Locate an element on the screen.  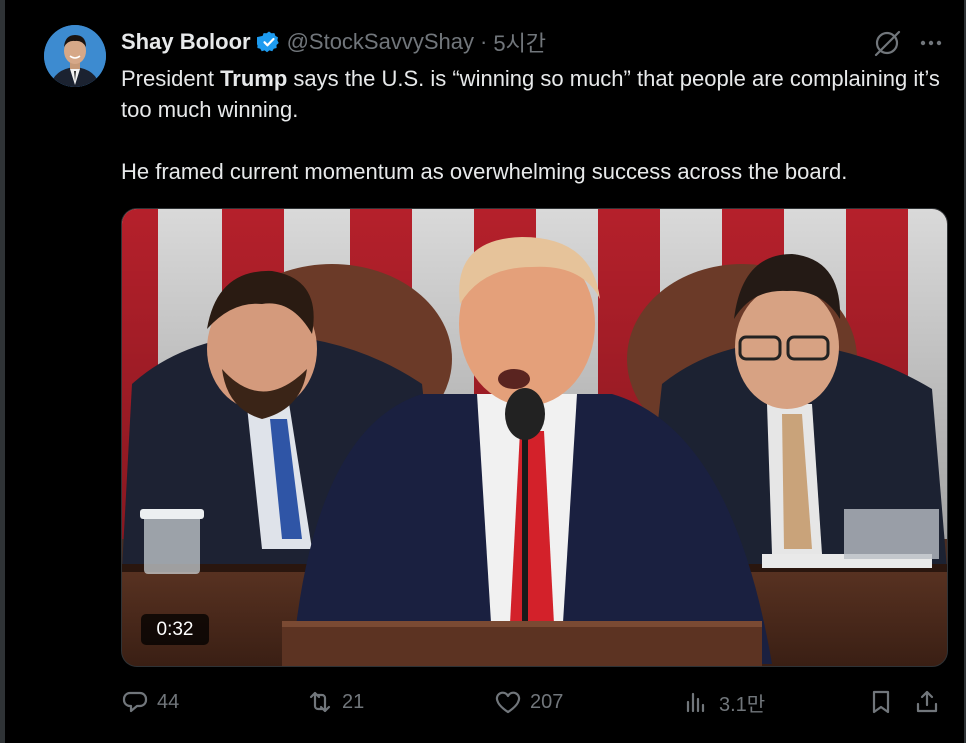
grok-icon is located at coordinates (887, 43).